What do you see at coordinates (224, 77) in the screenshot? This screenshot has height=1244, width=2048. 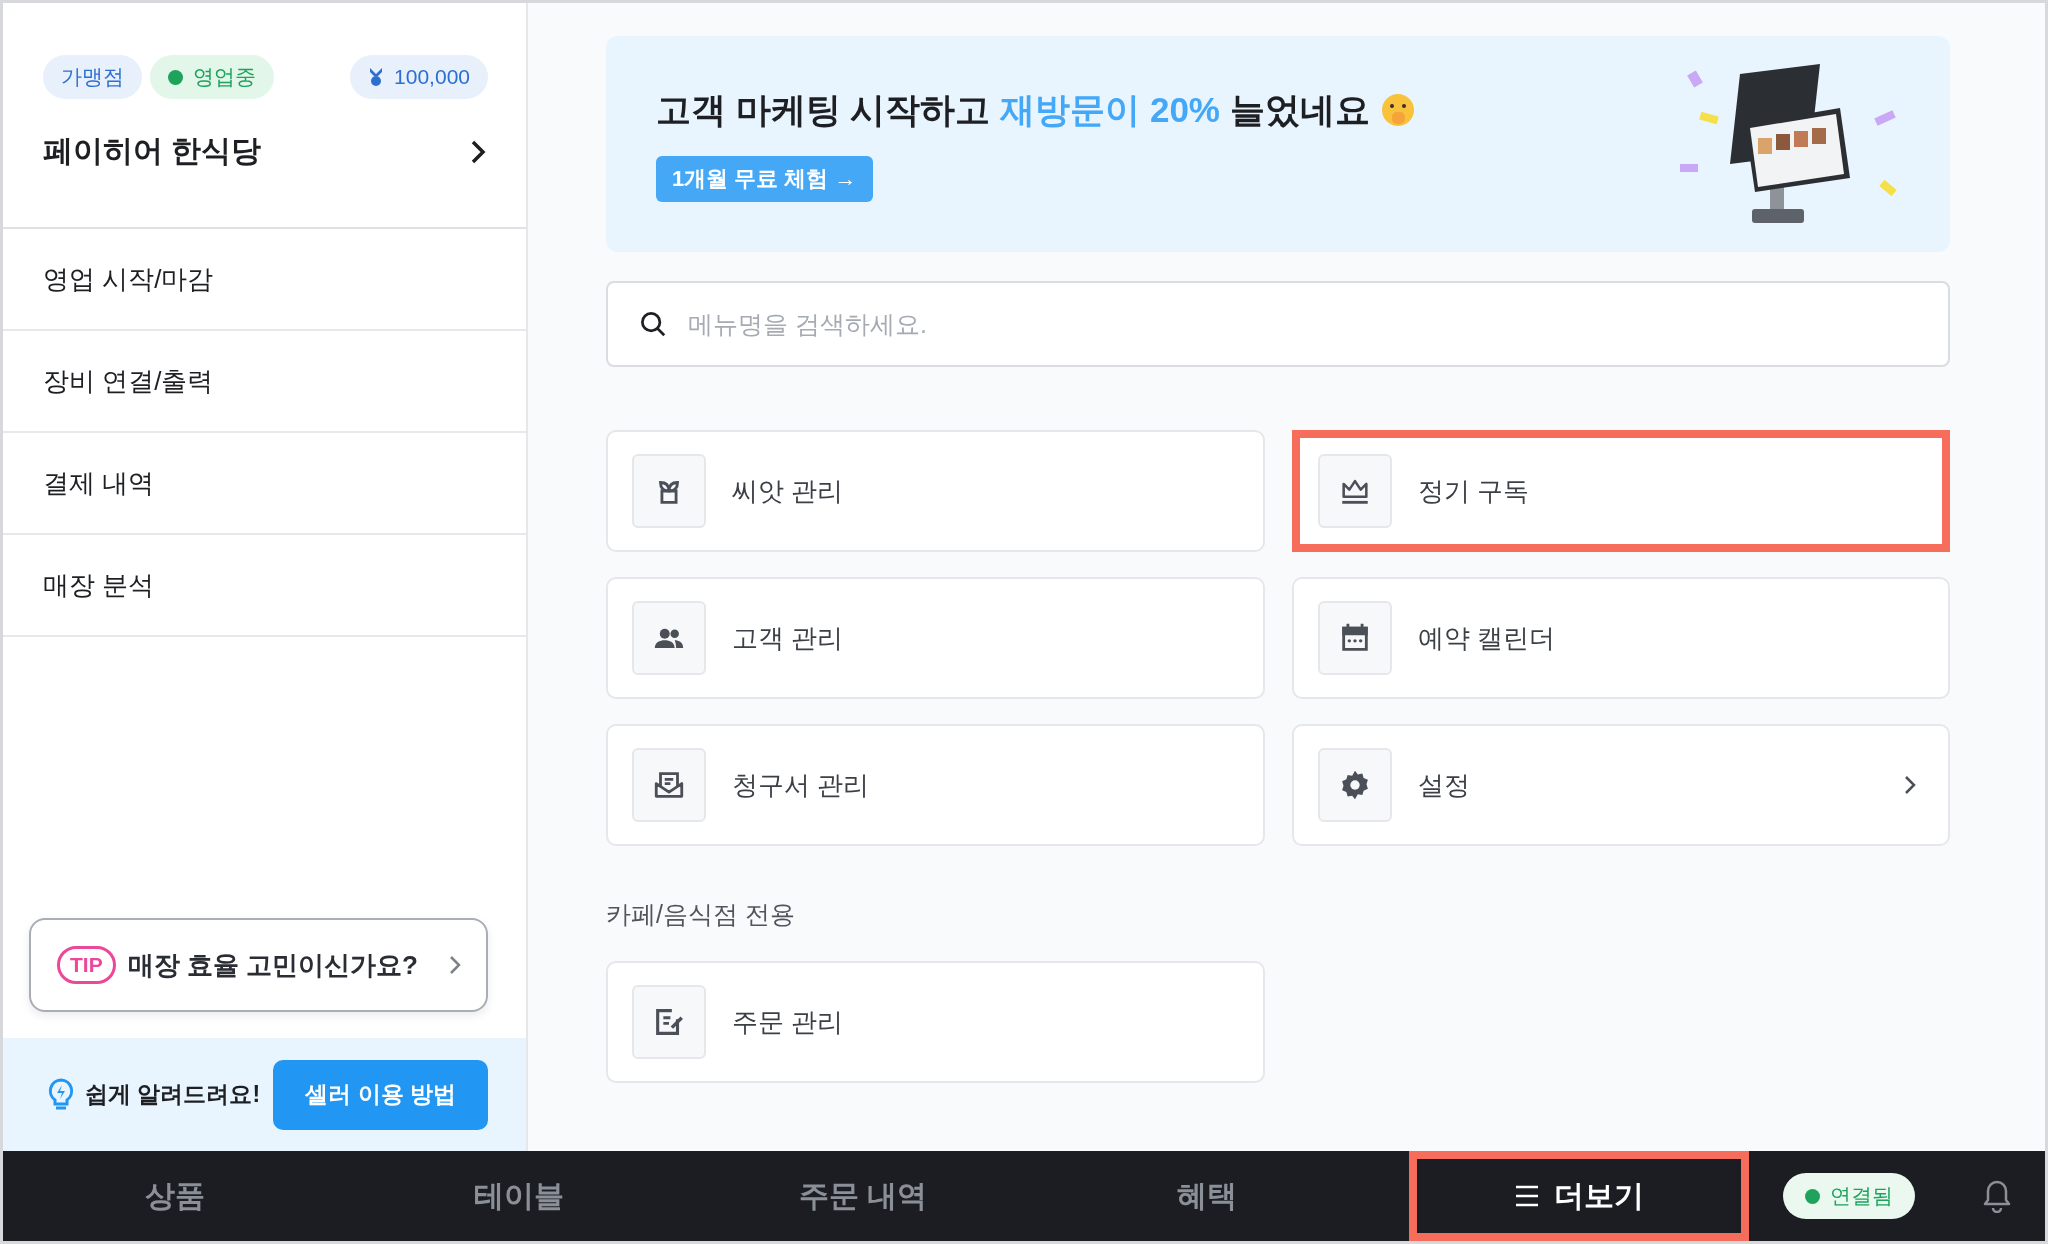 I see `status-text: 영업중` at bounding box center [224, 77].